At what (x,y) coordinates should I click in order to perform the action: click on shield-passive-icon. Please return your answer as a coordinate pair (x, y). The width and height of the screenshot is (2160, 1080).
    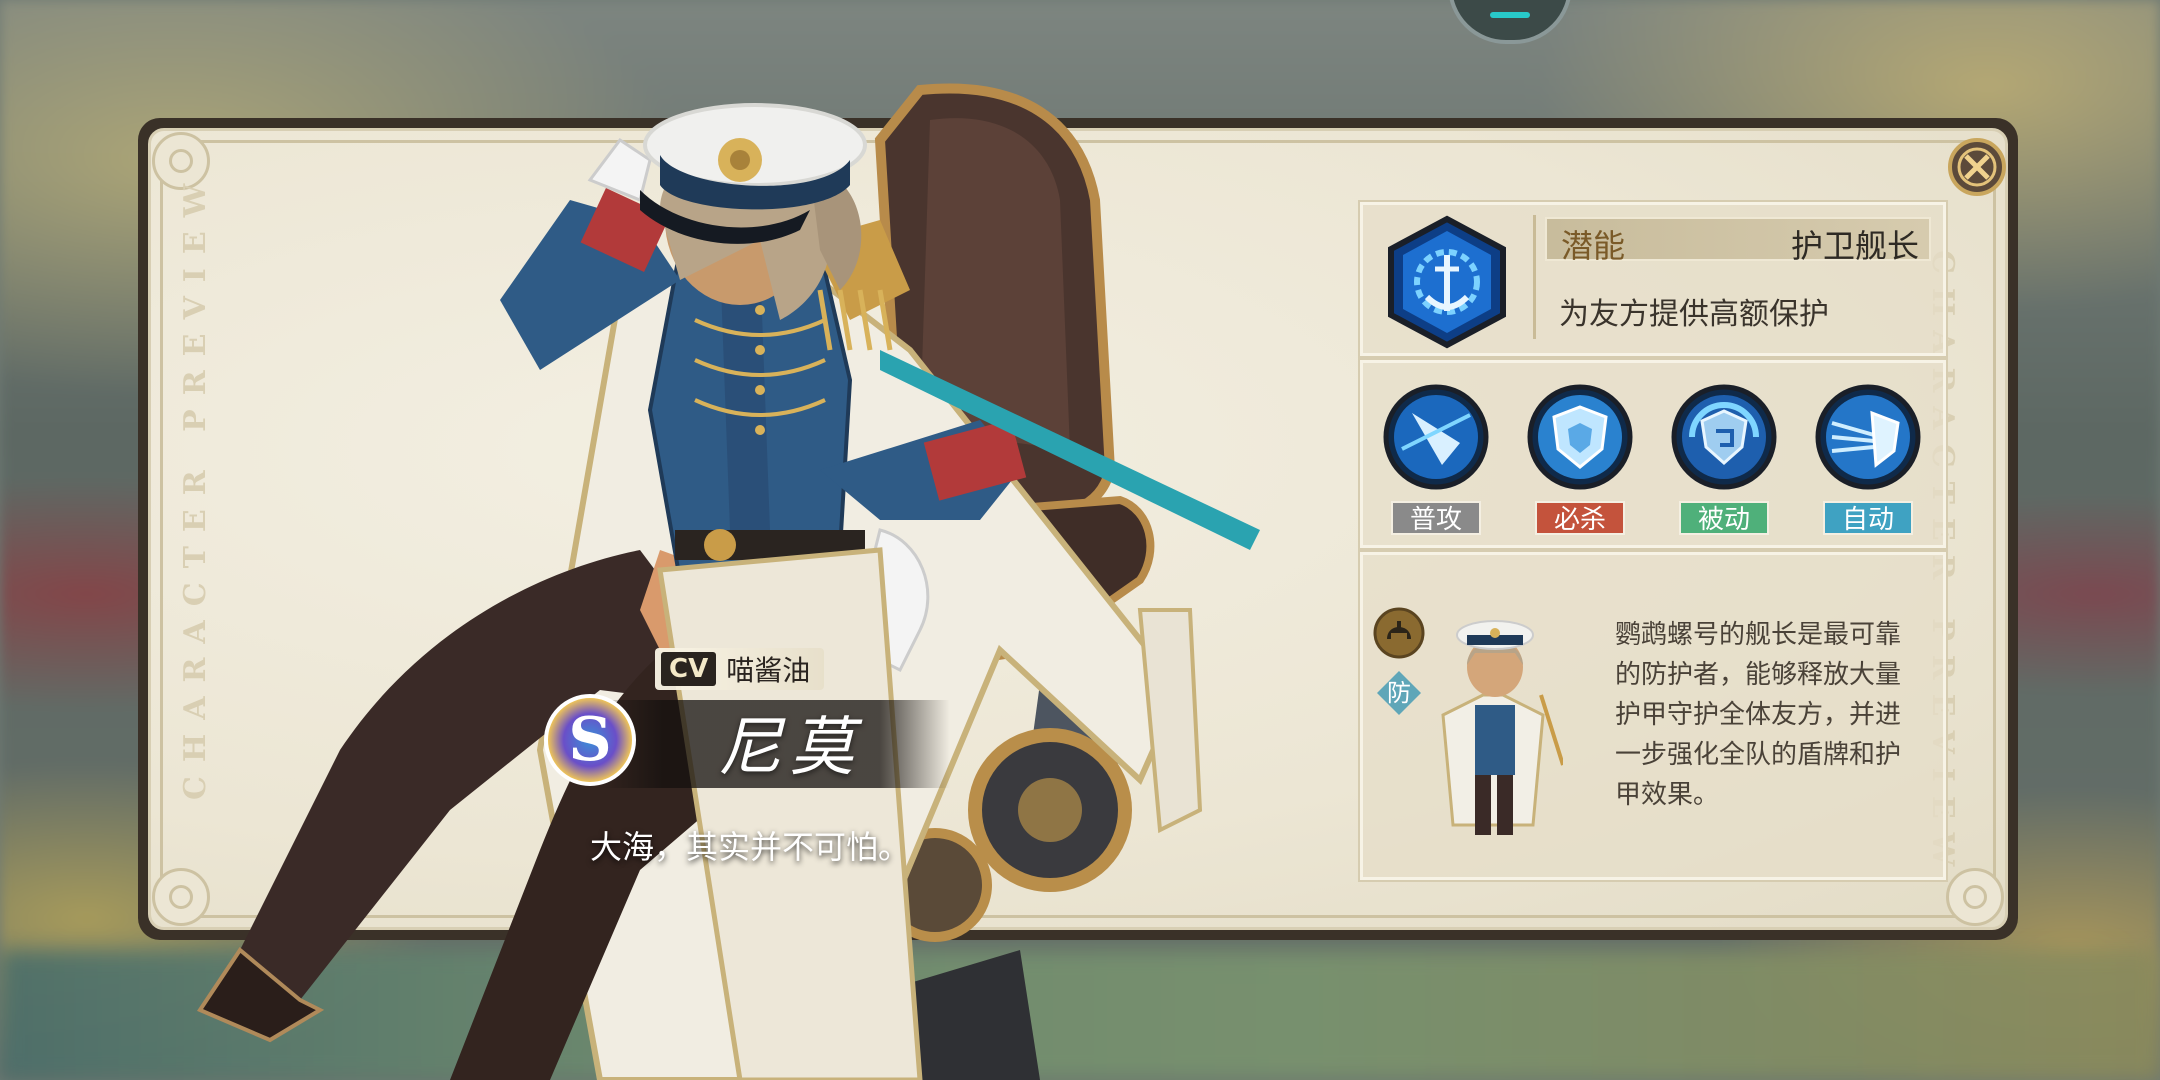
    Looking at the image, I should click on (1724, 437).